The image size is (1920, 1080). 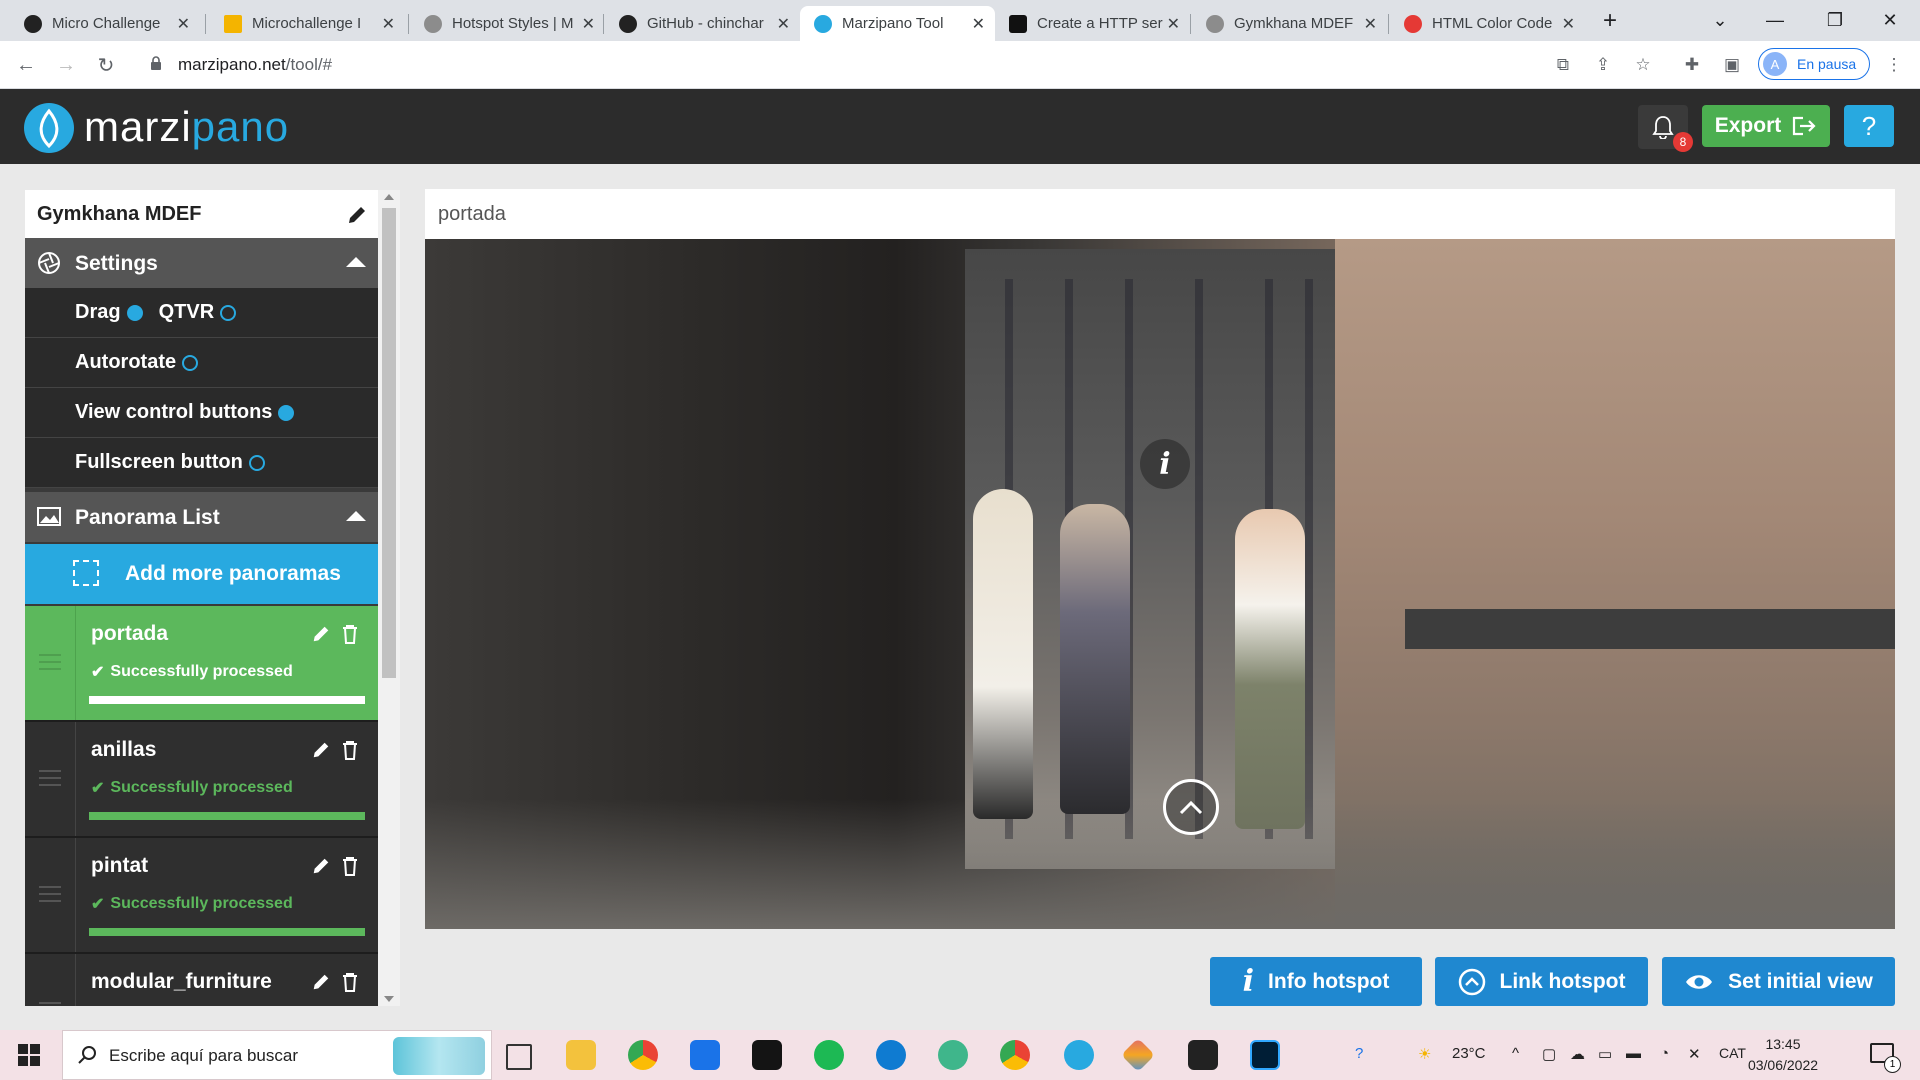 What do you see at coordinates (1720, 20) in the screenshot?
I see `tab-search-chevron-icon: ⌄` at bounding box center [1720, 20].